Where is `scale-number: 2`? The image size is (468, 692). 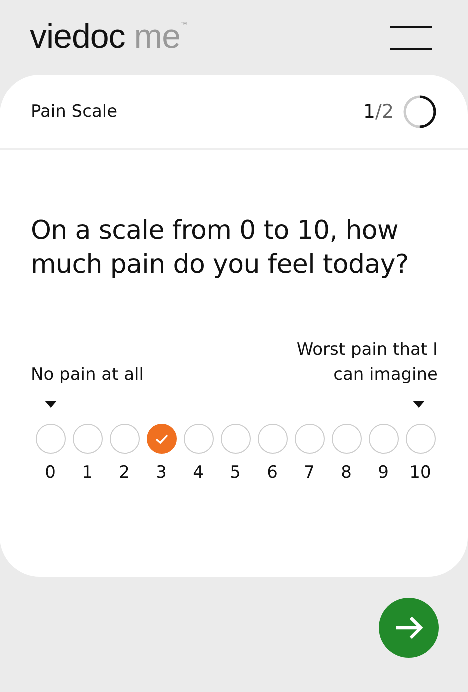
scale-number: 2 is located at coordinates (124, 473).